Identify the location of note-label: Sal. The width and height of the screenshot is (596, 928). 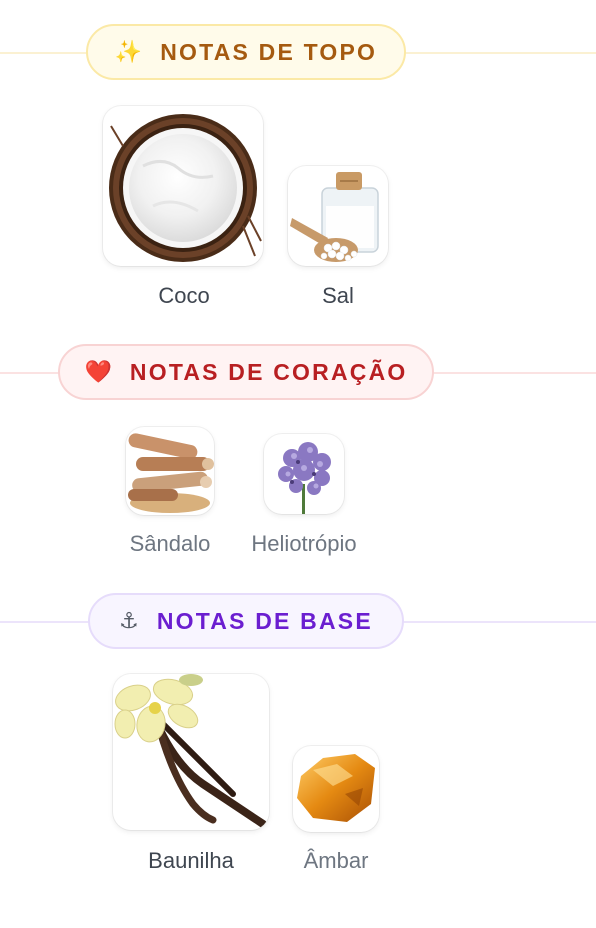
(338, 295).